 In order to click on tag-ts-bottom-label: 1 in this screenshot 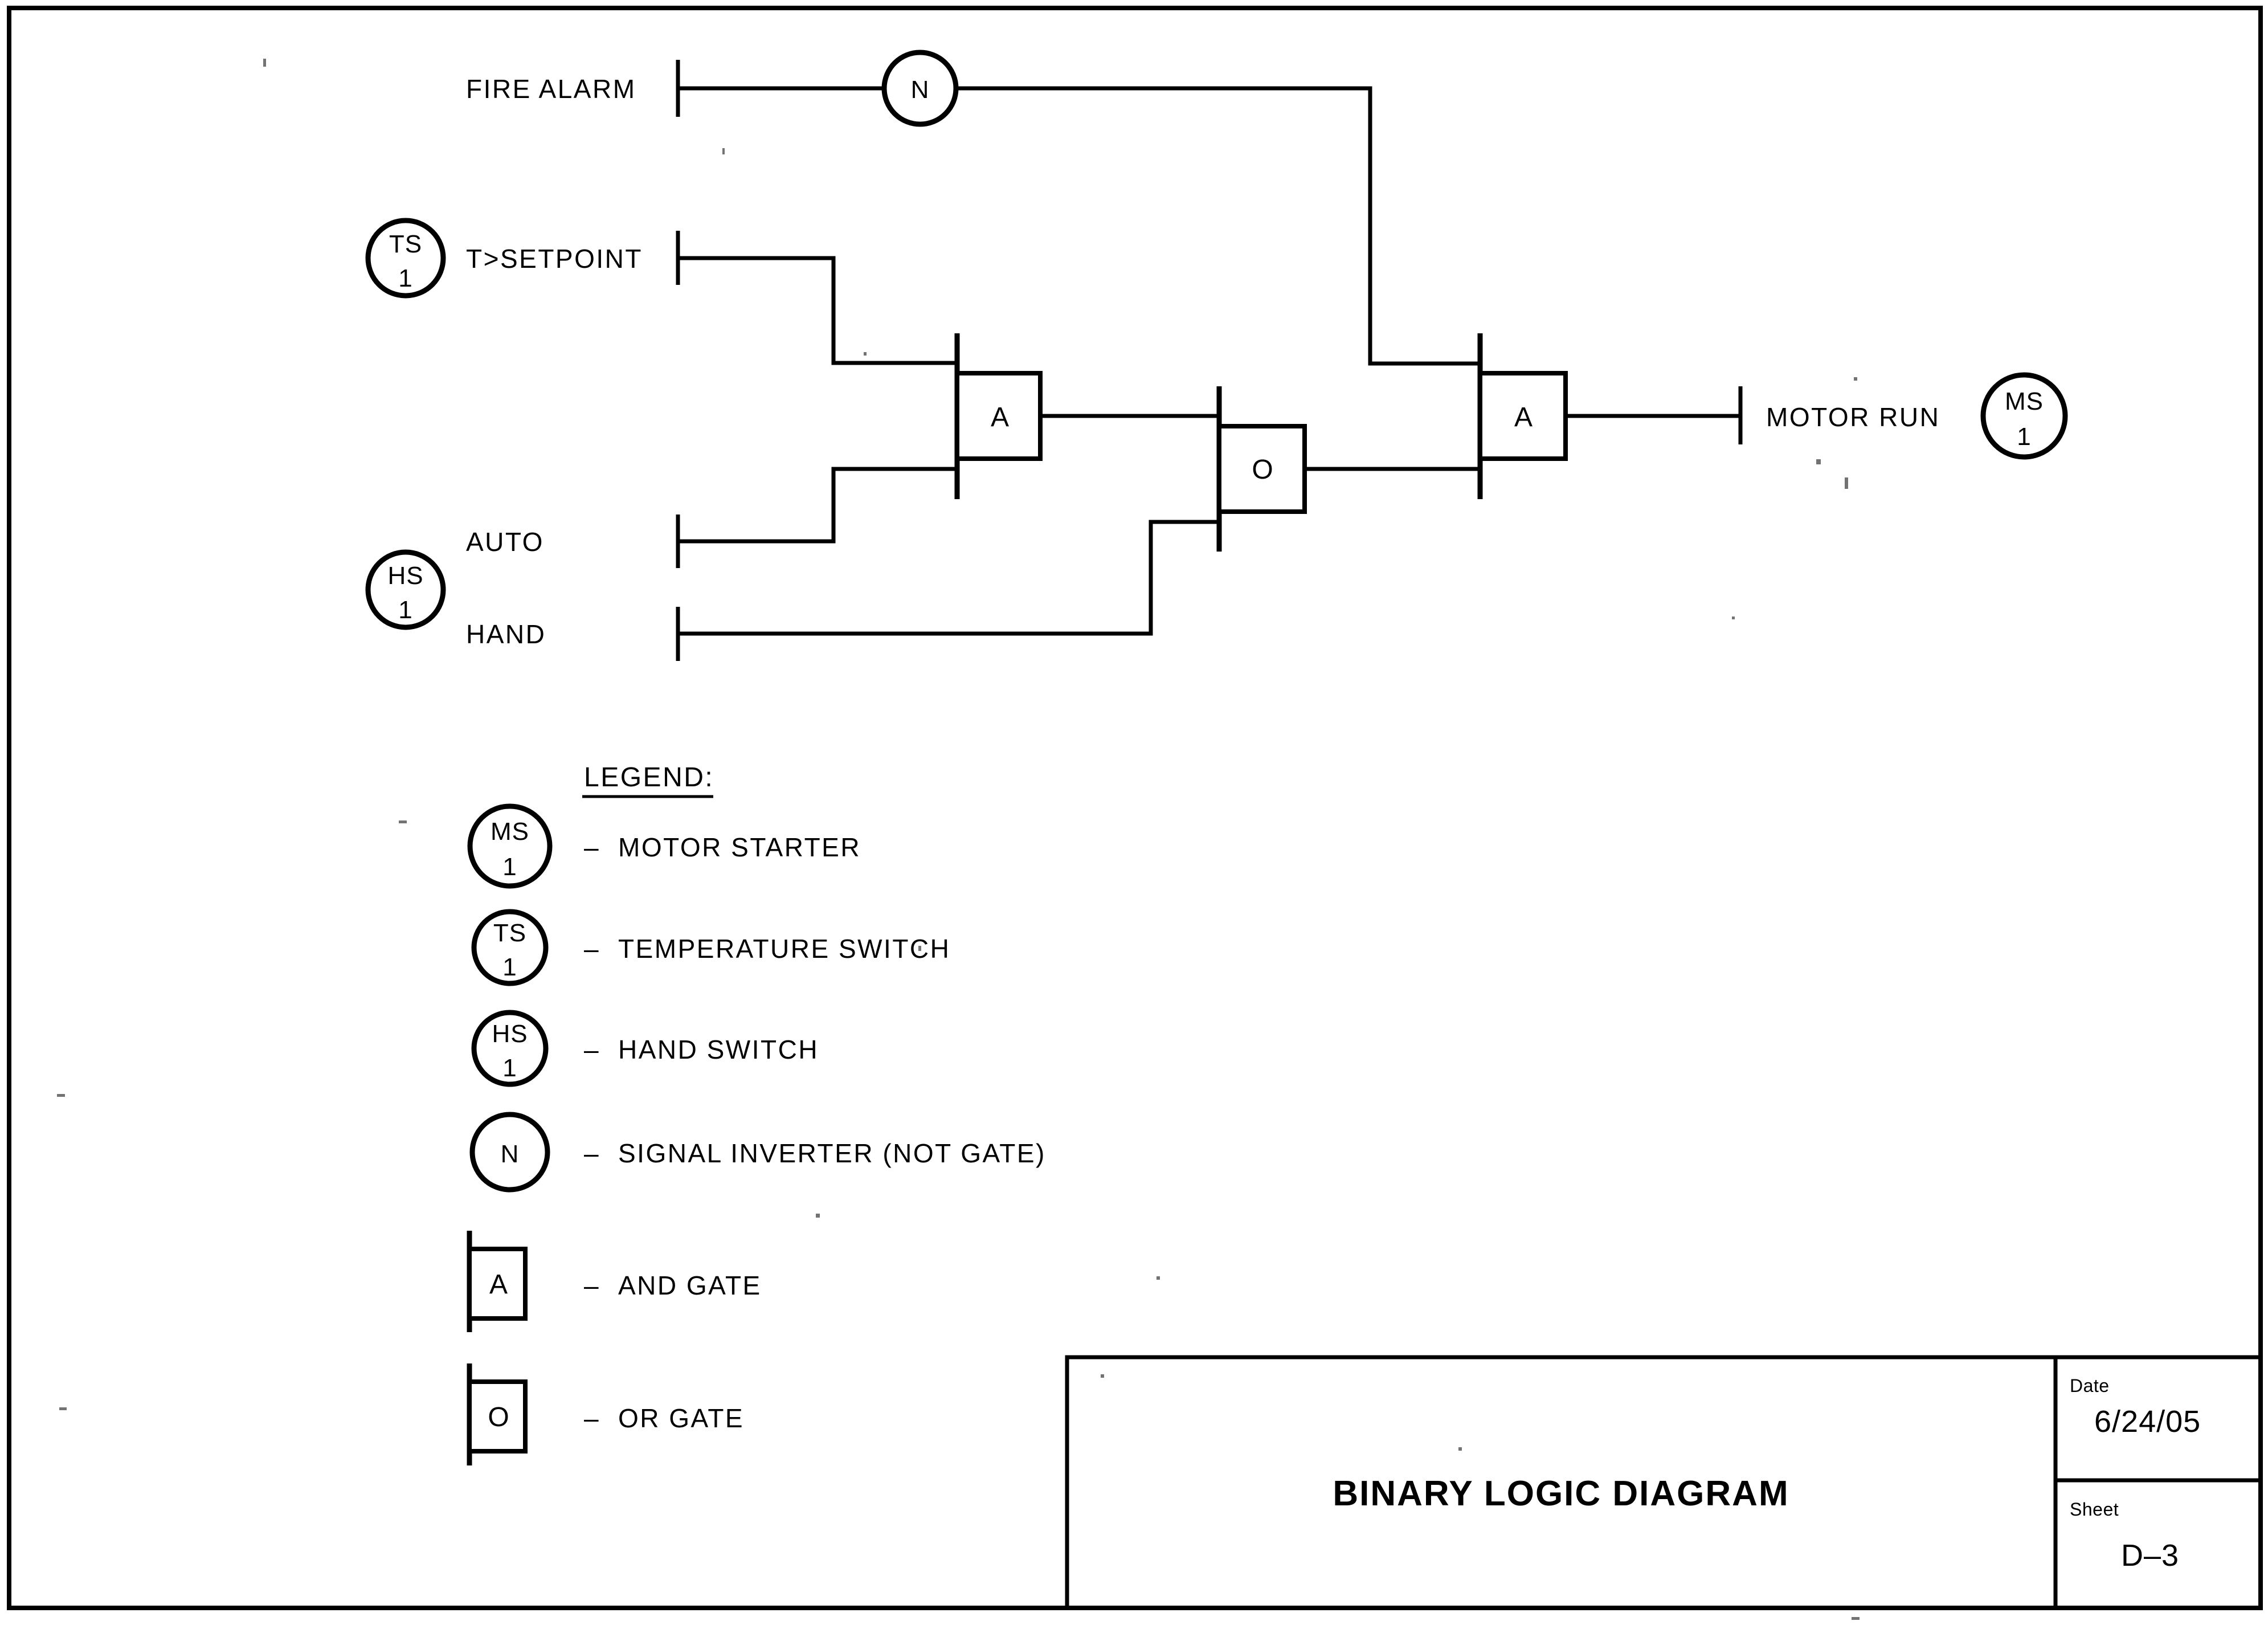, I will do `click(405, 278)`.